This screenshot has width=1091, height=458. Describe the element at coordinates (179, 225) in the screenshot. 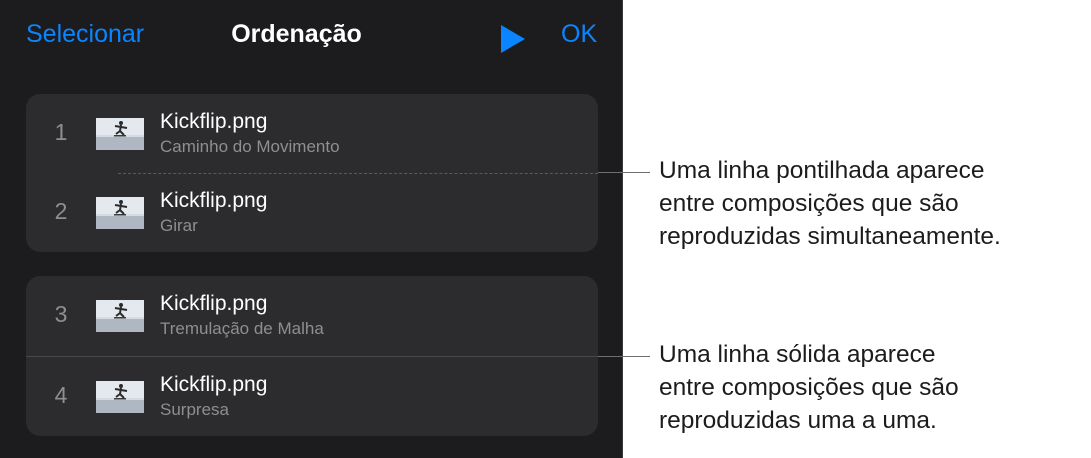

I see `build-effect-name: Girar` at that location.